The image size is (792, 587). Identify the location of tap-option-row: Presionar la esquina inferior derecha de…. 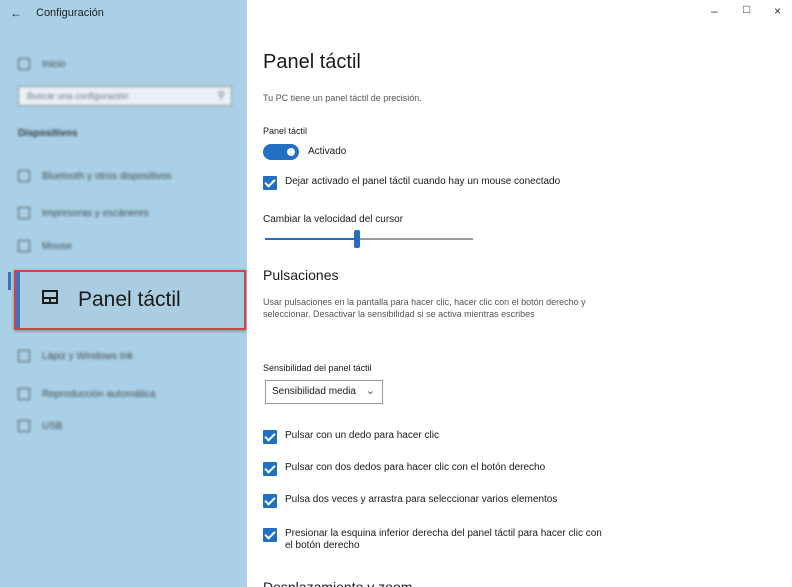
(435, 540).